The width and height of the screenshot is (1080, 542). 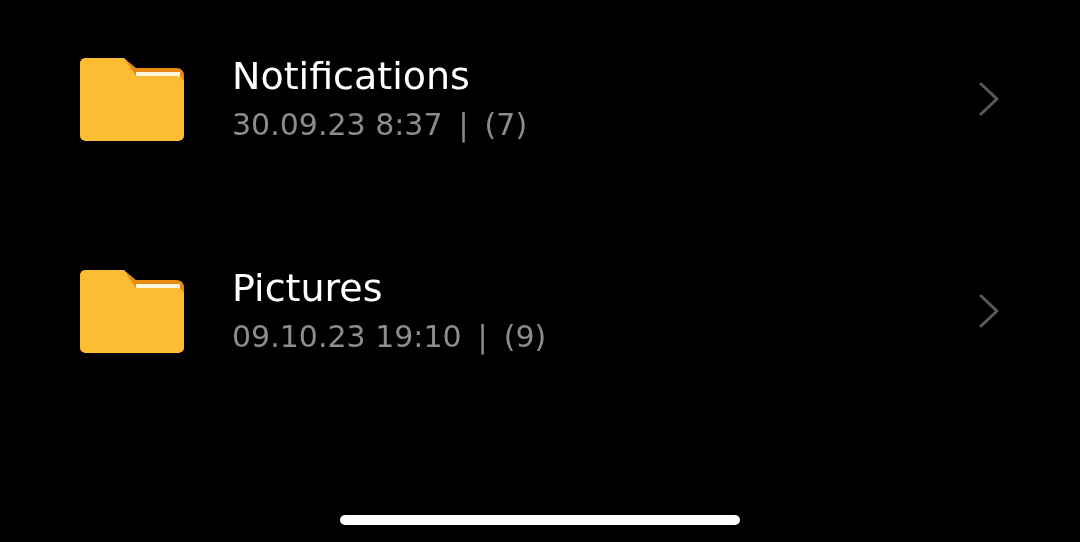 I want to click on item-count: (7), so click(x=506, y=125).